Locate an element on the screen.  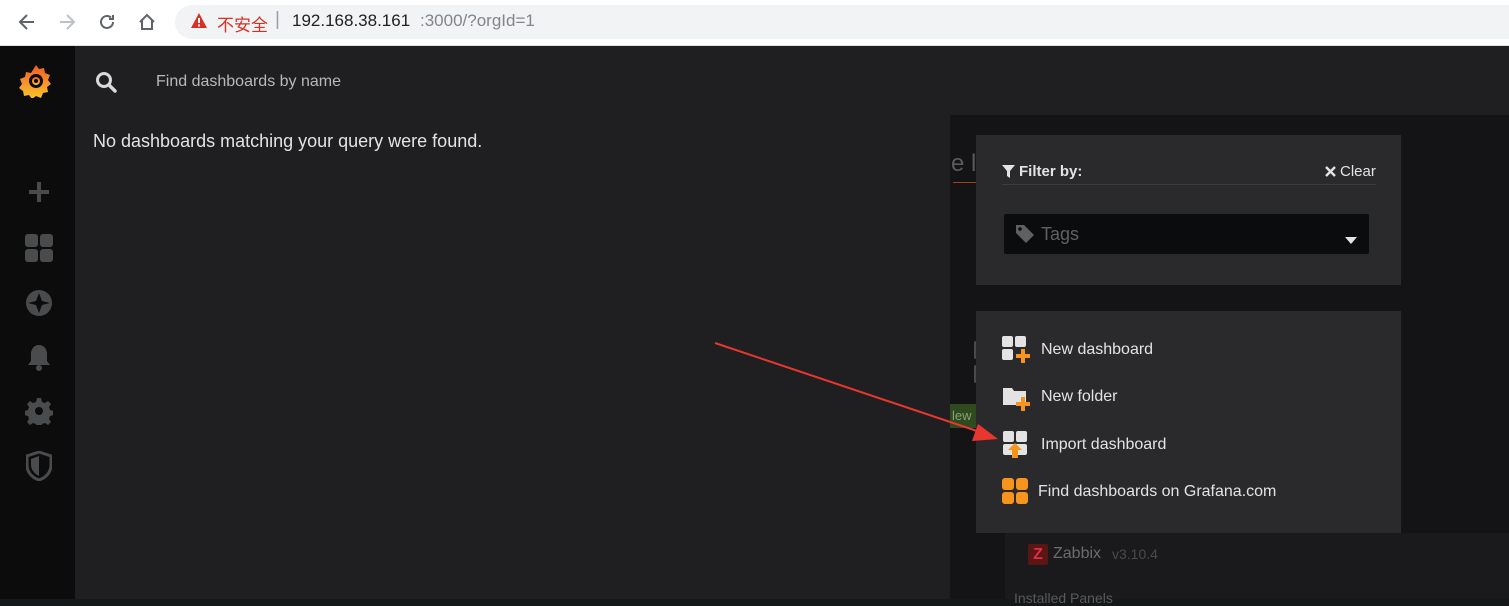
filter-funnel-icon is located at coordinates (1008, 171).